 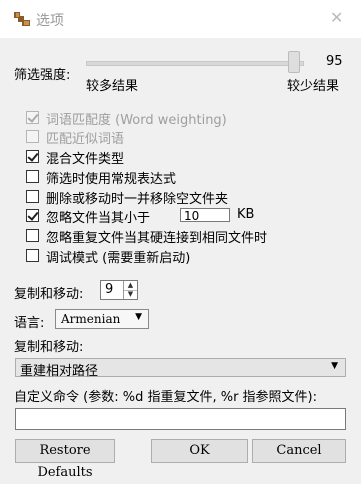 What do you see at coordinates (32, 235) in the screenshot?
I see `ignore-hardlinks-checkbox` at bounding box center [32, 235].